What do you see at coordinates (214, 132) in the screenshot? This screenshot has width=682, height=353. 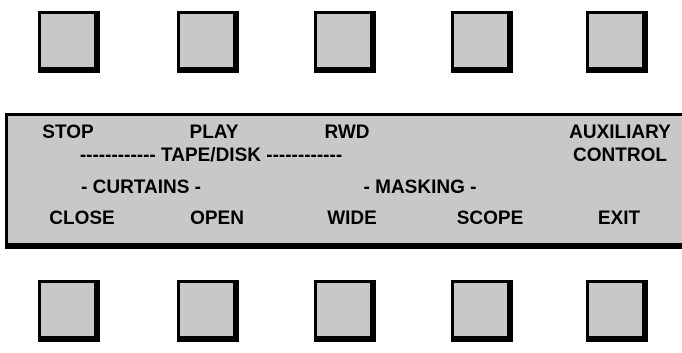 I see `play-label: PLAY` at bounding box center [214, 132].